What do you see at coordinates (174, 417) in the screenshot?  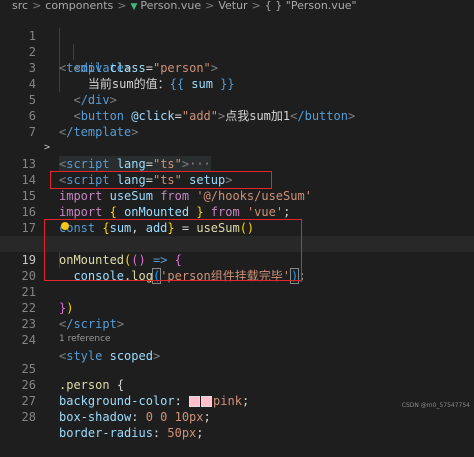 I see `css-value: 0 0 10px` at bounding box center [174, 417].